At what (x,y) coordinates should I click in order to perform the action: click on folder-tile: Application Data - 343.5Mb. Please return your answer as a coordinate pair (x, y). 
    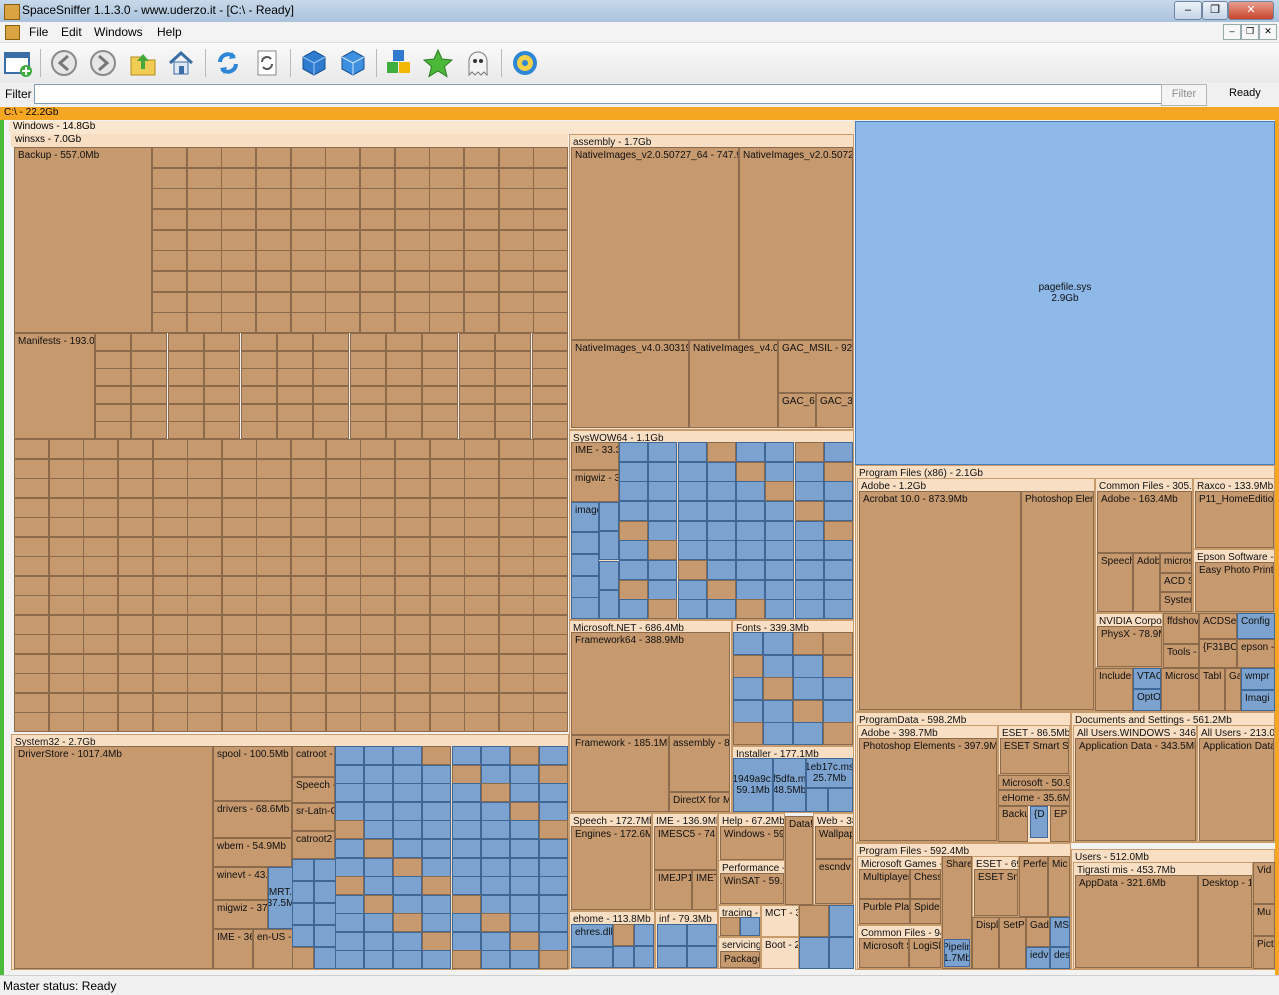
    Looking at the image, I should click on (1135, 789).